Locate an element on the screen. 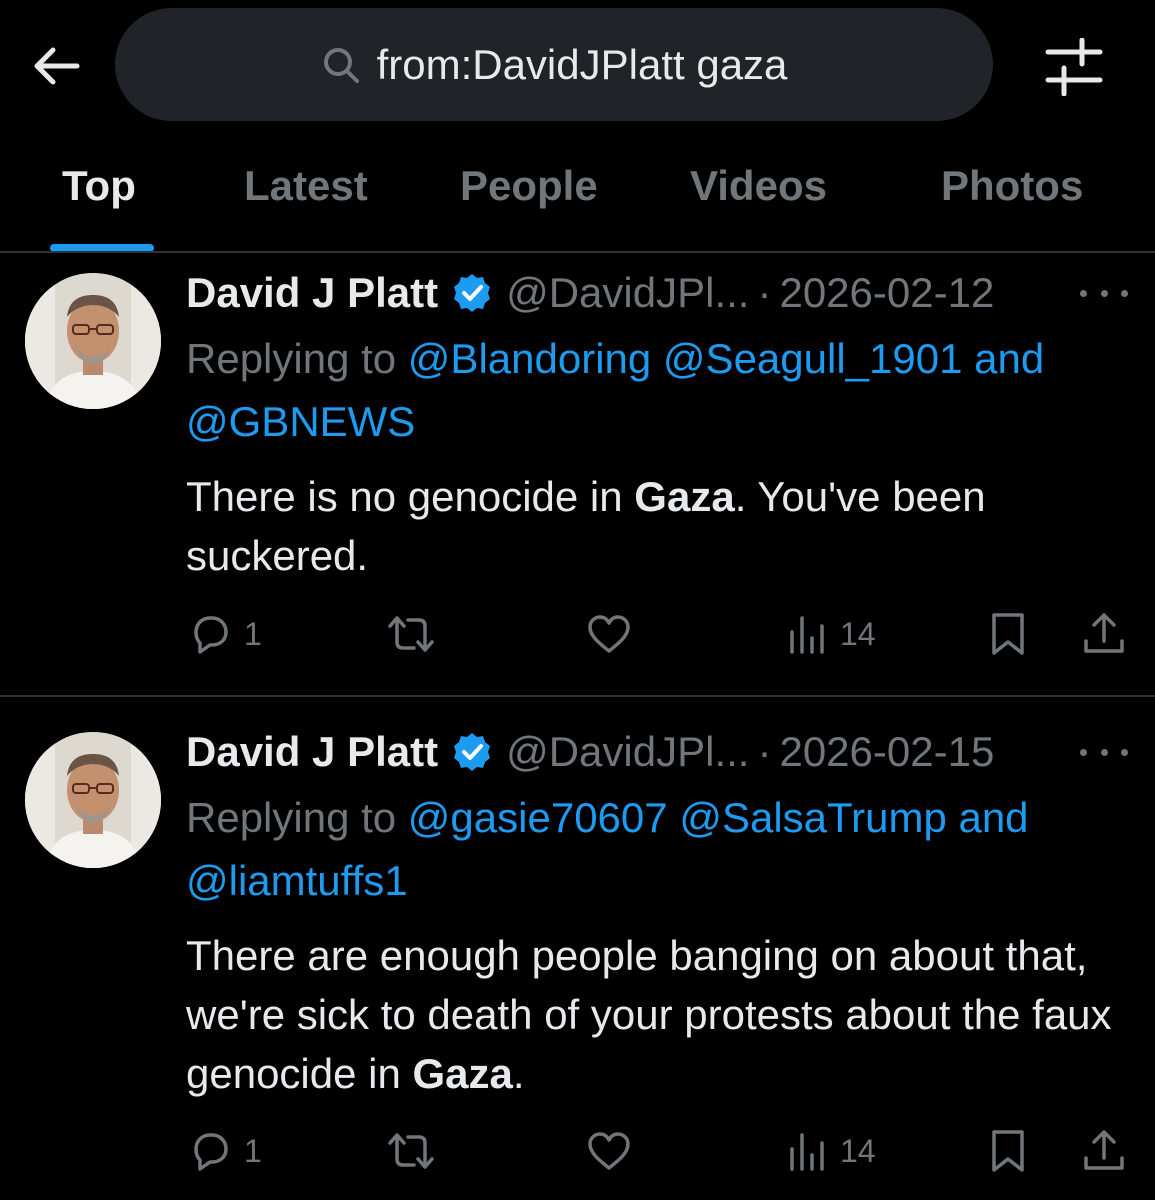 The width and height of the screenshot is (1155, 1200). mention-link: @GBNEWS is located at coordinates (300, 421).